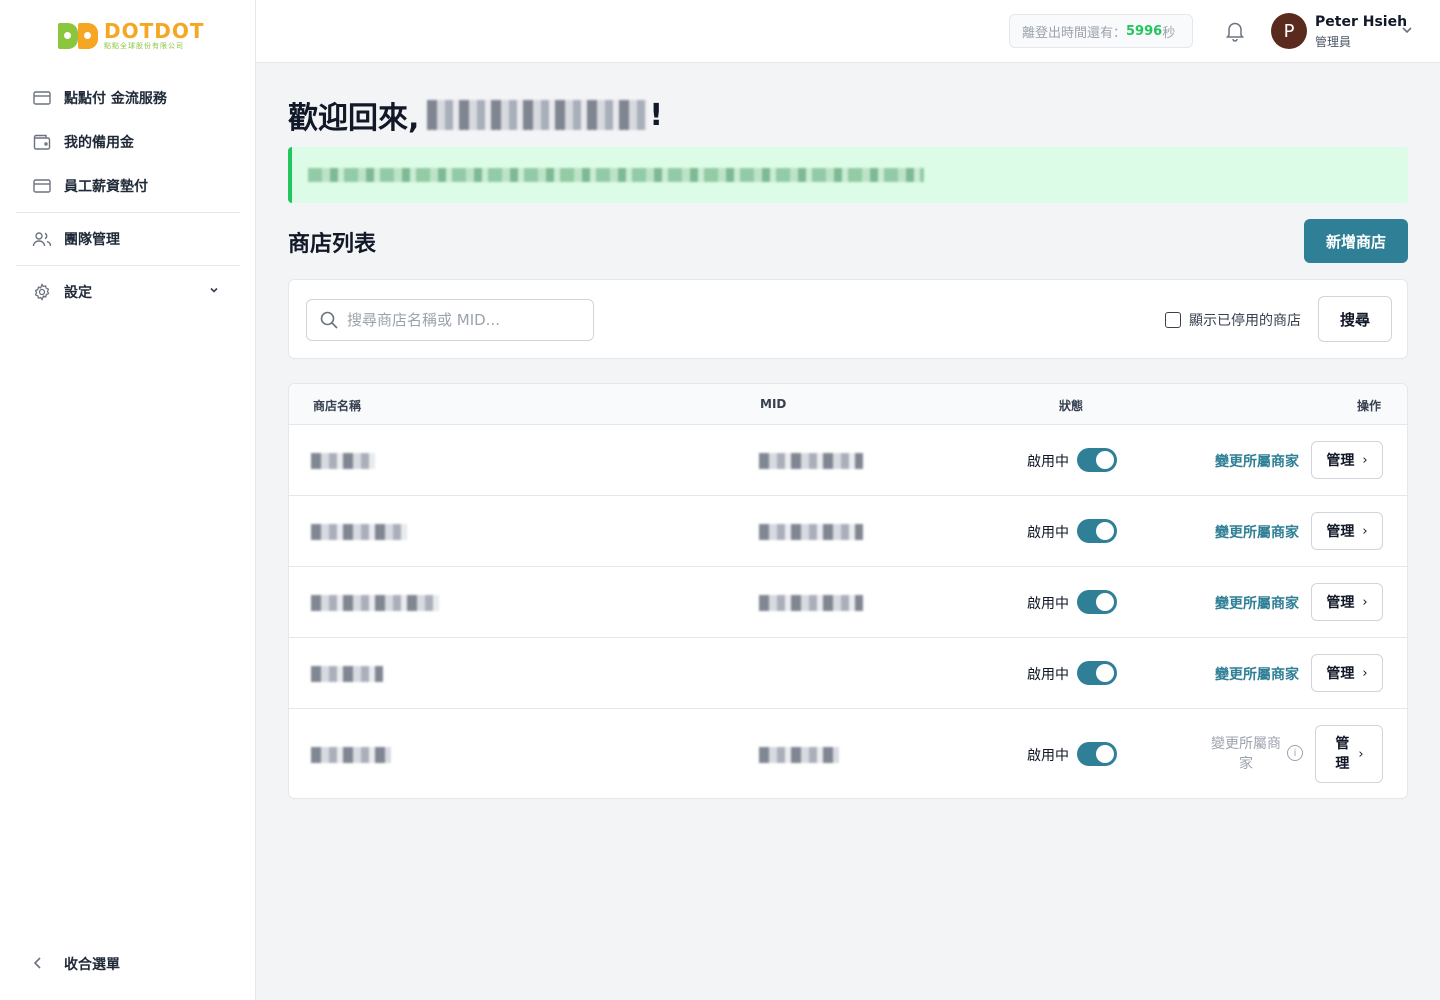  Describe the element at coordinates (462, 320) in the screenshot. I see `search-input` at that location.